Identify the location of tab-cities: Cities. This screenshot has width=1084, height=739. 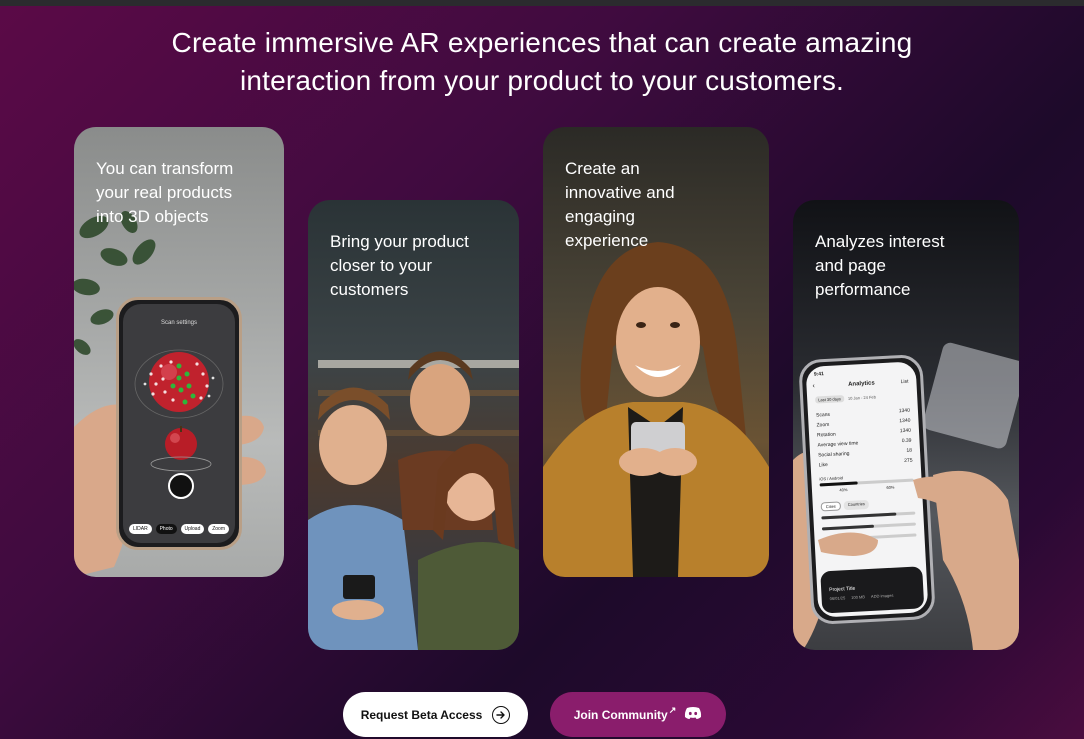
(831, 506).